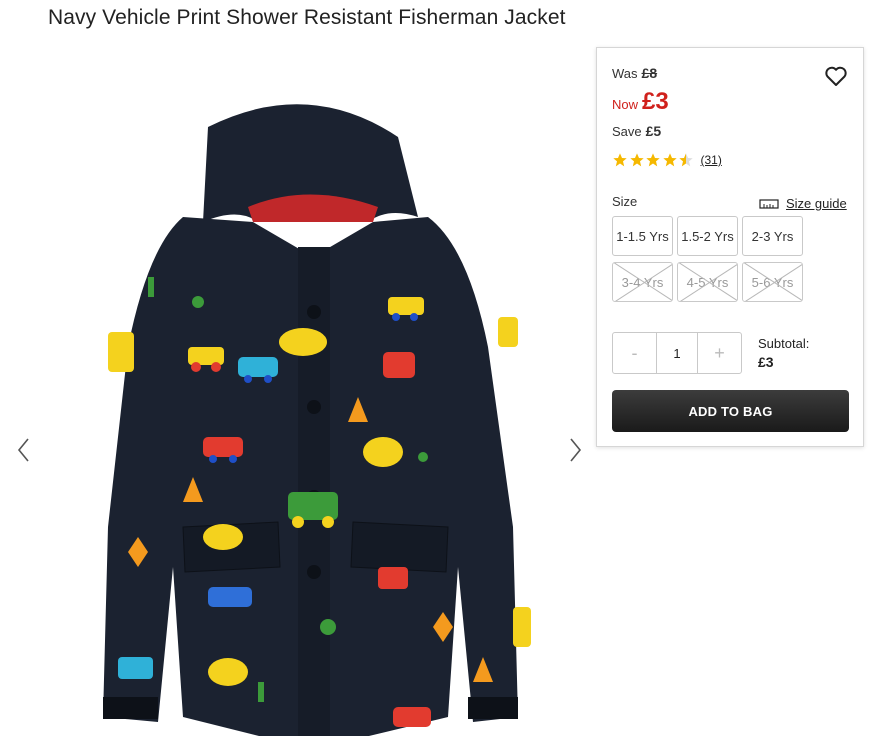 The height and width of the screenshot is (736, 893). What do you see at coordinates (625, 73) in the screenshot?
I see `was-label: Was` at bounding box center [625, 73].